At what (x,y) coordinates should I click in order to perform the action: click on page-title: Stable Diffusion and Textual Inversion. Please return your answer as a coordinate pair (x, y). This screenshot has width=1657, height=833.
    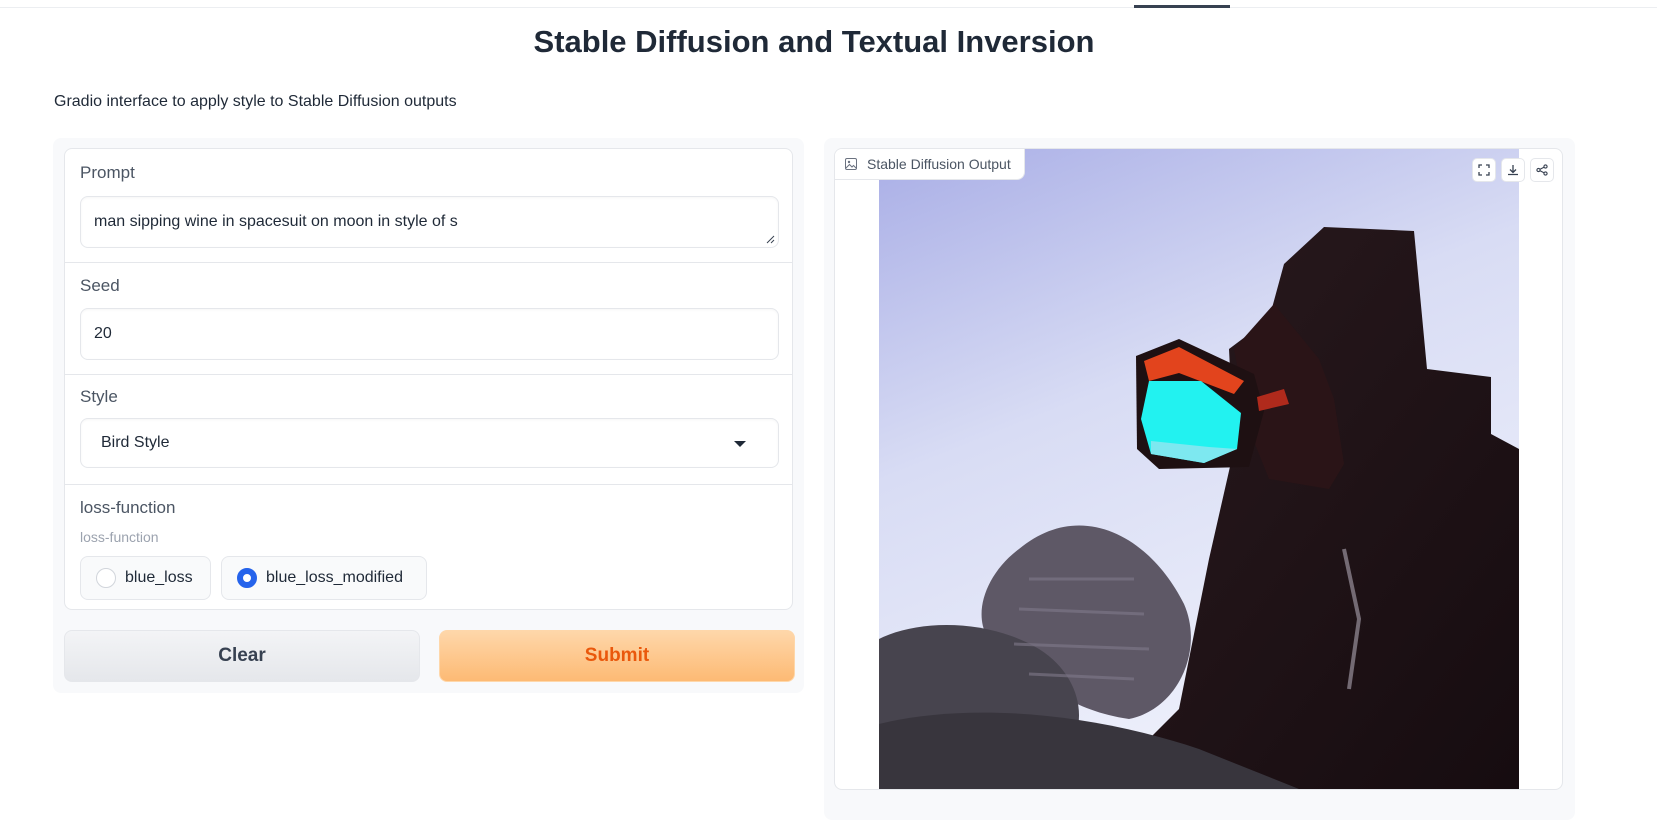
    Looking at the image, I should click on (814, 41).